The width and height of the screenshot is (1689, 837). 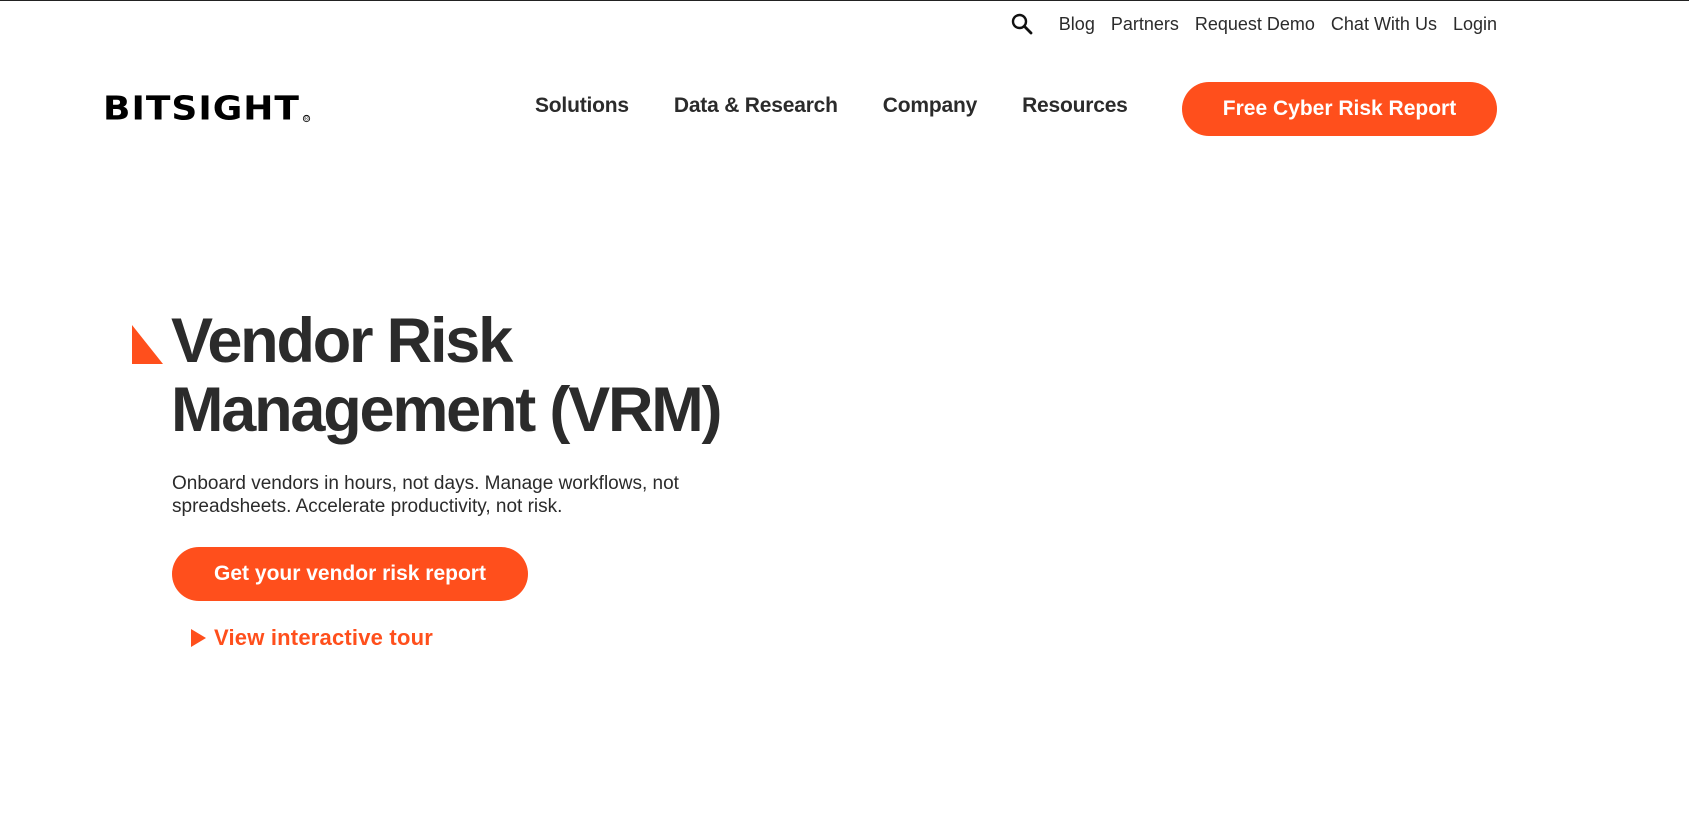 What do you see at coordinates (1475, 24) in the screenshot?
I see `utility-link-login: Login` at bounding box center [1475, 24].